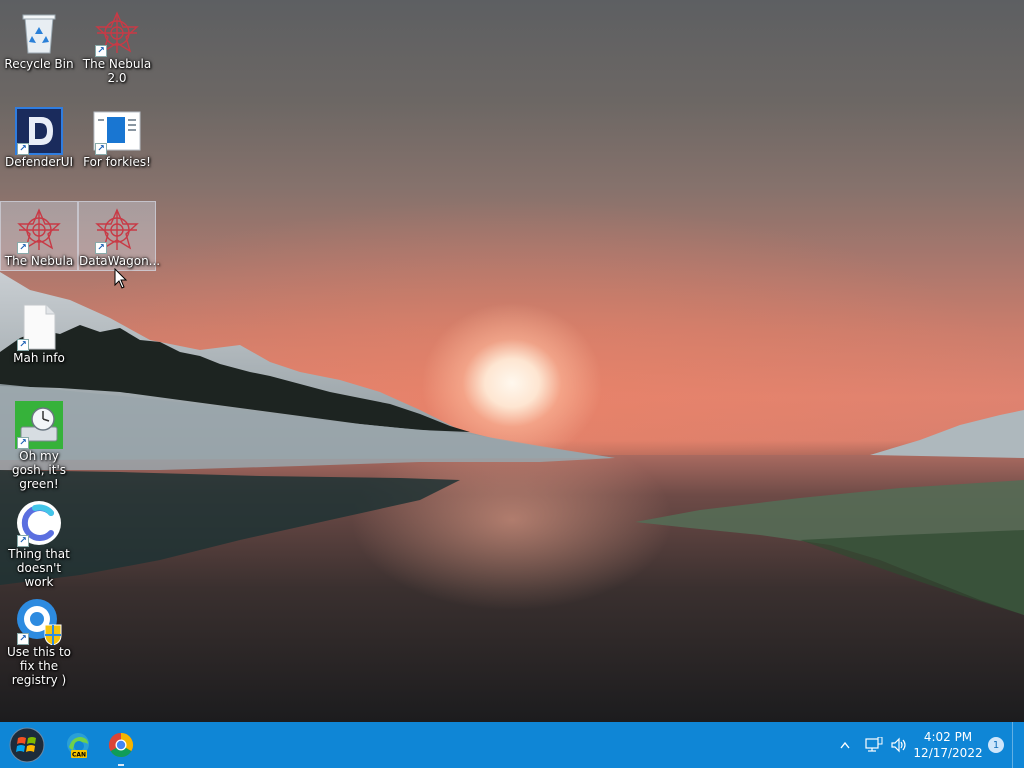 The image size is (1024, 768). What do you see at coordinates (121, 278) in the screenshot?
I see `mouse-cursor-icon` at bounding box center [121, 278].